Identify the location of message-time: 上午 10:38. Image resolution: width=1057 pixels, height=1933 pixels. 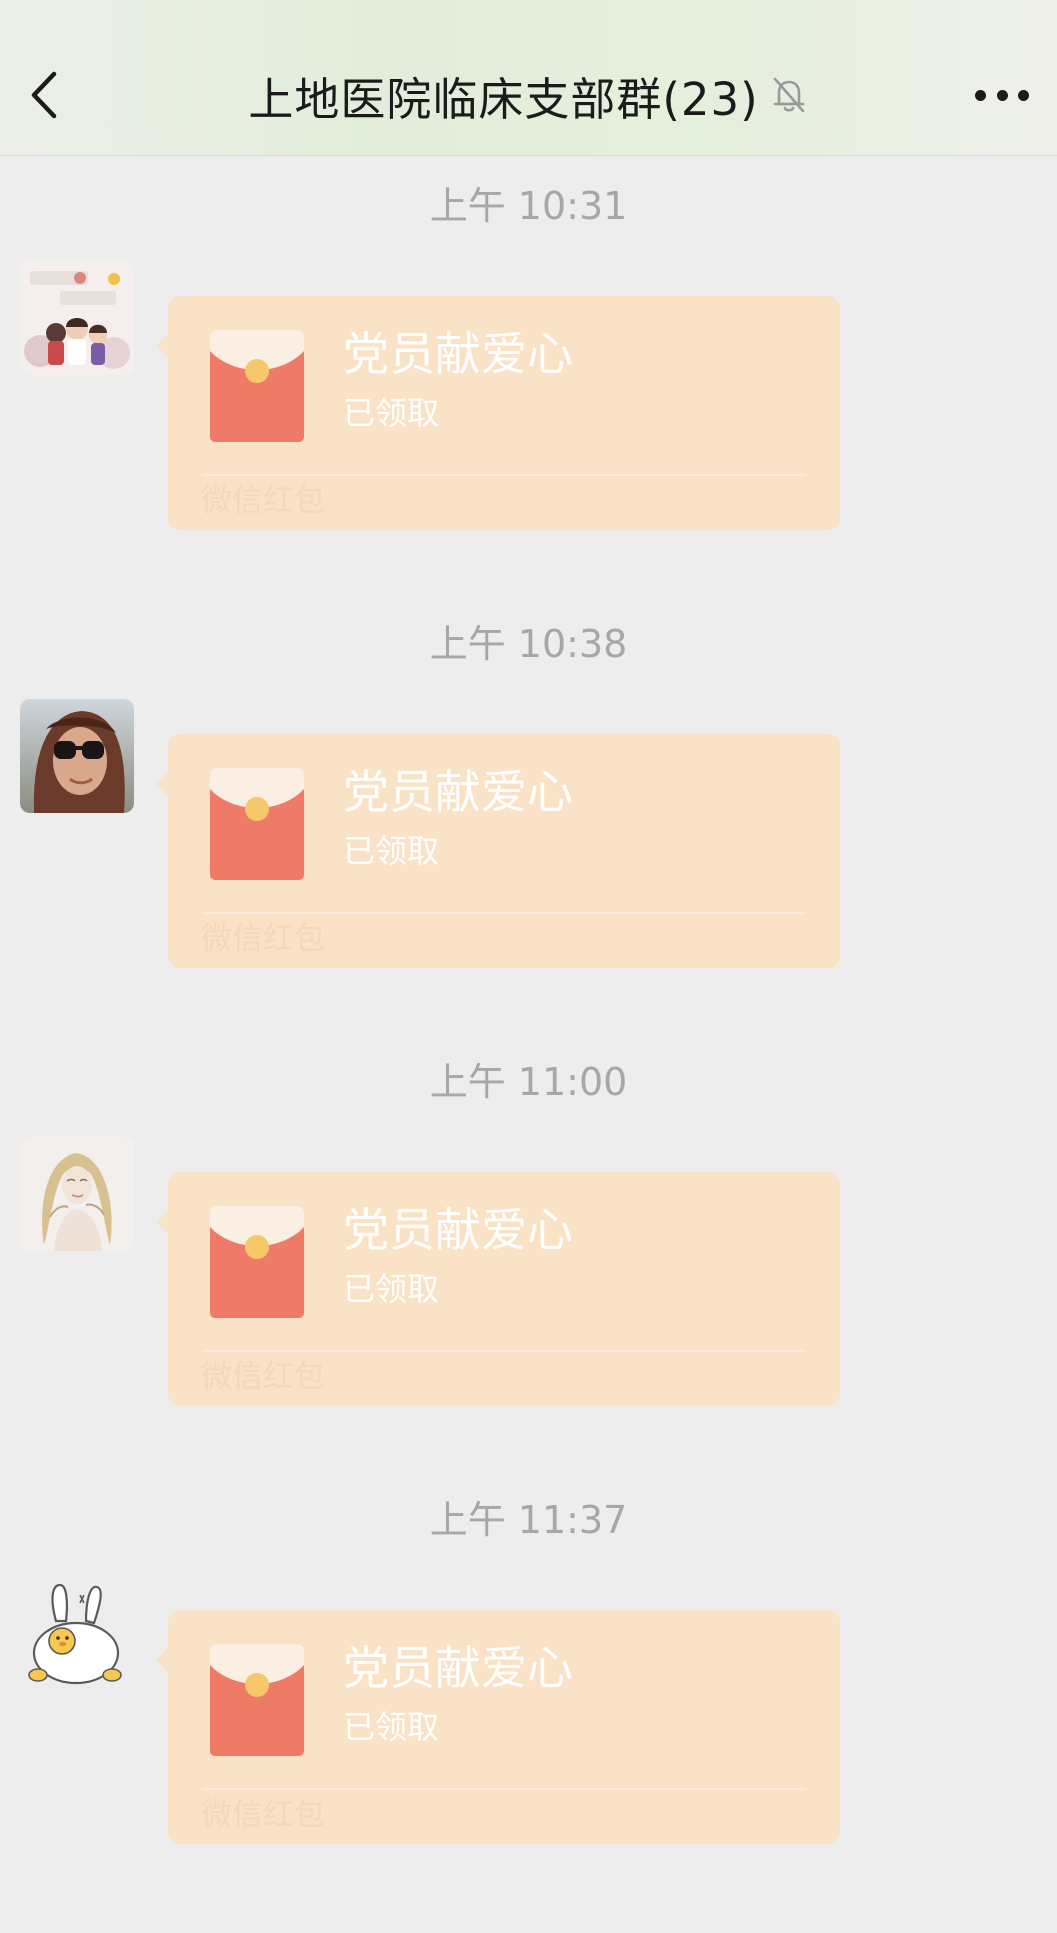
(528, 644).